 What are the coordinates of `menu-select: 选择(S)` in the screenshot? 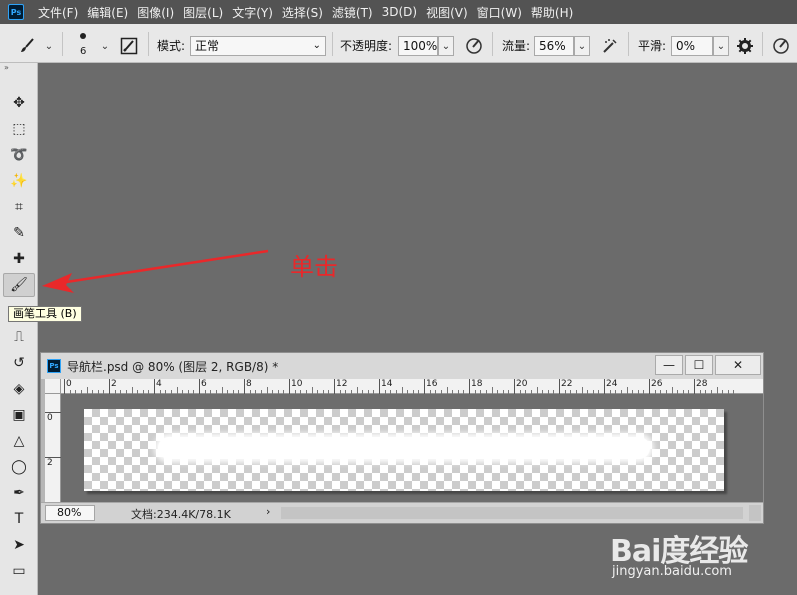 It's located at (302, 12).